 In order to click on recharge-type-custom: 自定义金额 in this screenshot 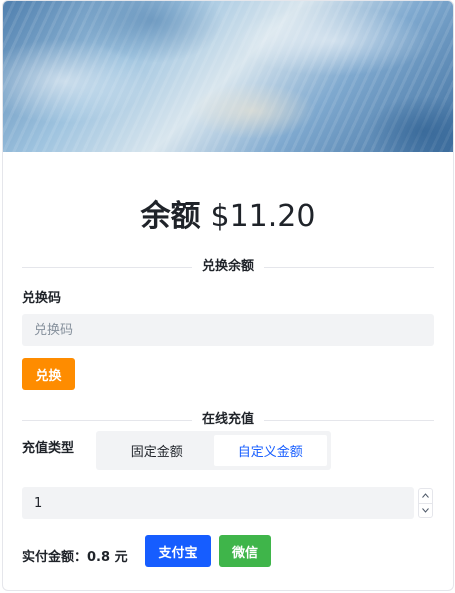, I will do `click(270, 450)`.